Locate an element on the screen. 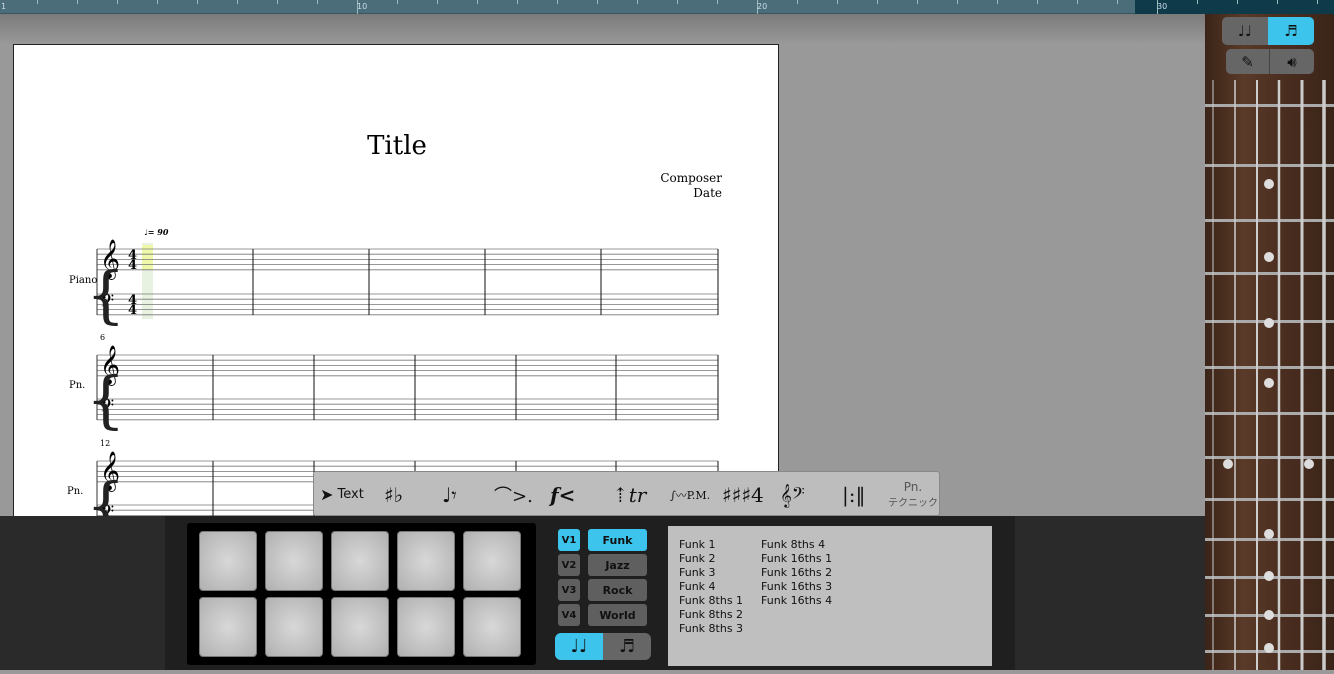  repeat-barline-button: |:‖ is located at coordinates (853, 494).